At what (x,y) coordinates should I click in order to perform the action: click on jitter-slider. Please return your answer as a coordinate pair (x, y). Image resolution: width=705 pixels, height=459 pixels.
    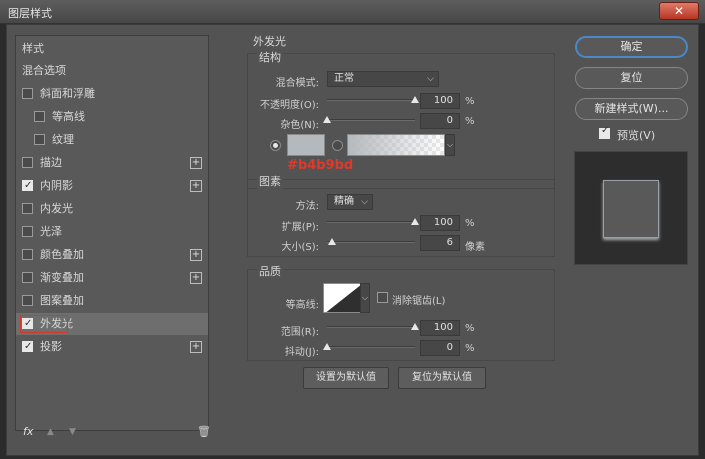
    Looking at the image, I should click on (369, 347).